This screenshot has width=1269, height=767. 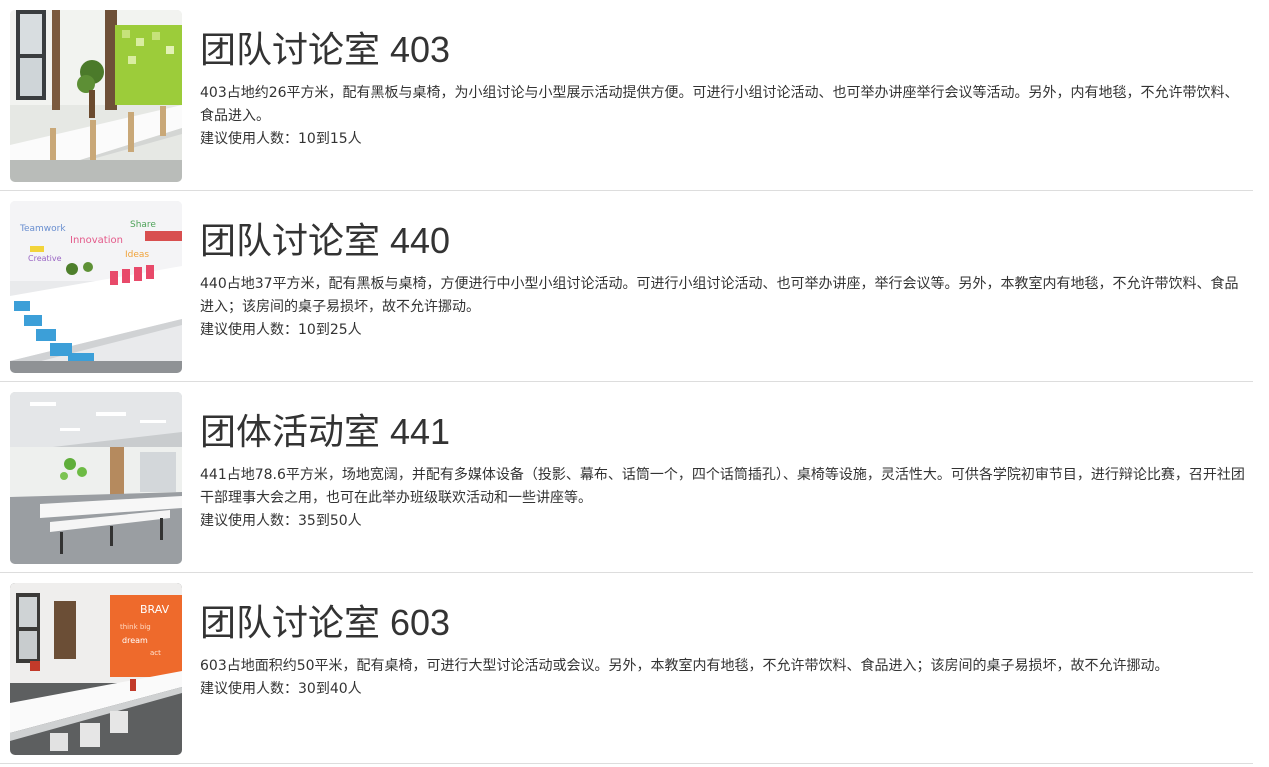 I want to click on room-photo-440: Teamwork Innovation Share Ideas Creative, so click(x=96, y=287).